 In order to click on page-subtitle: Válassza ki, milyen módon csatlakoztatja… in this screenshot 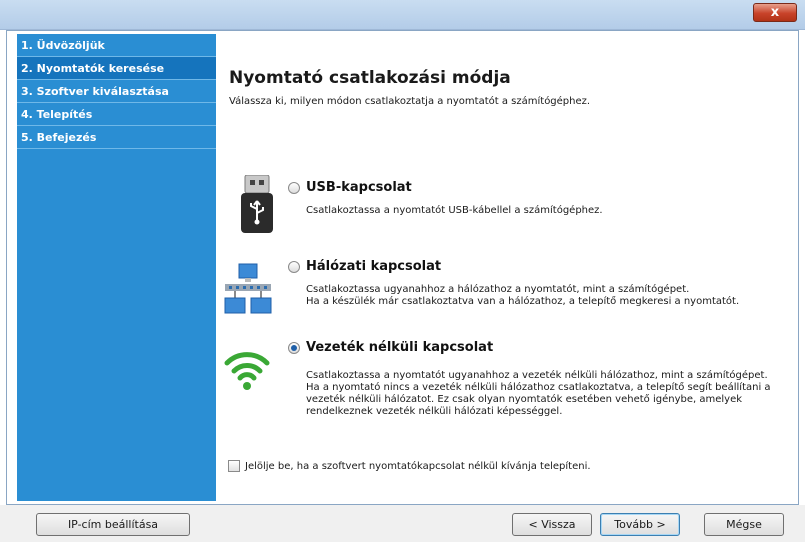, I will do `click(410, 101)`.